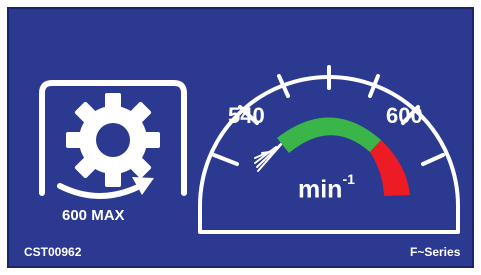  I want to click on gauge-green-zone, so click(329, 135).